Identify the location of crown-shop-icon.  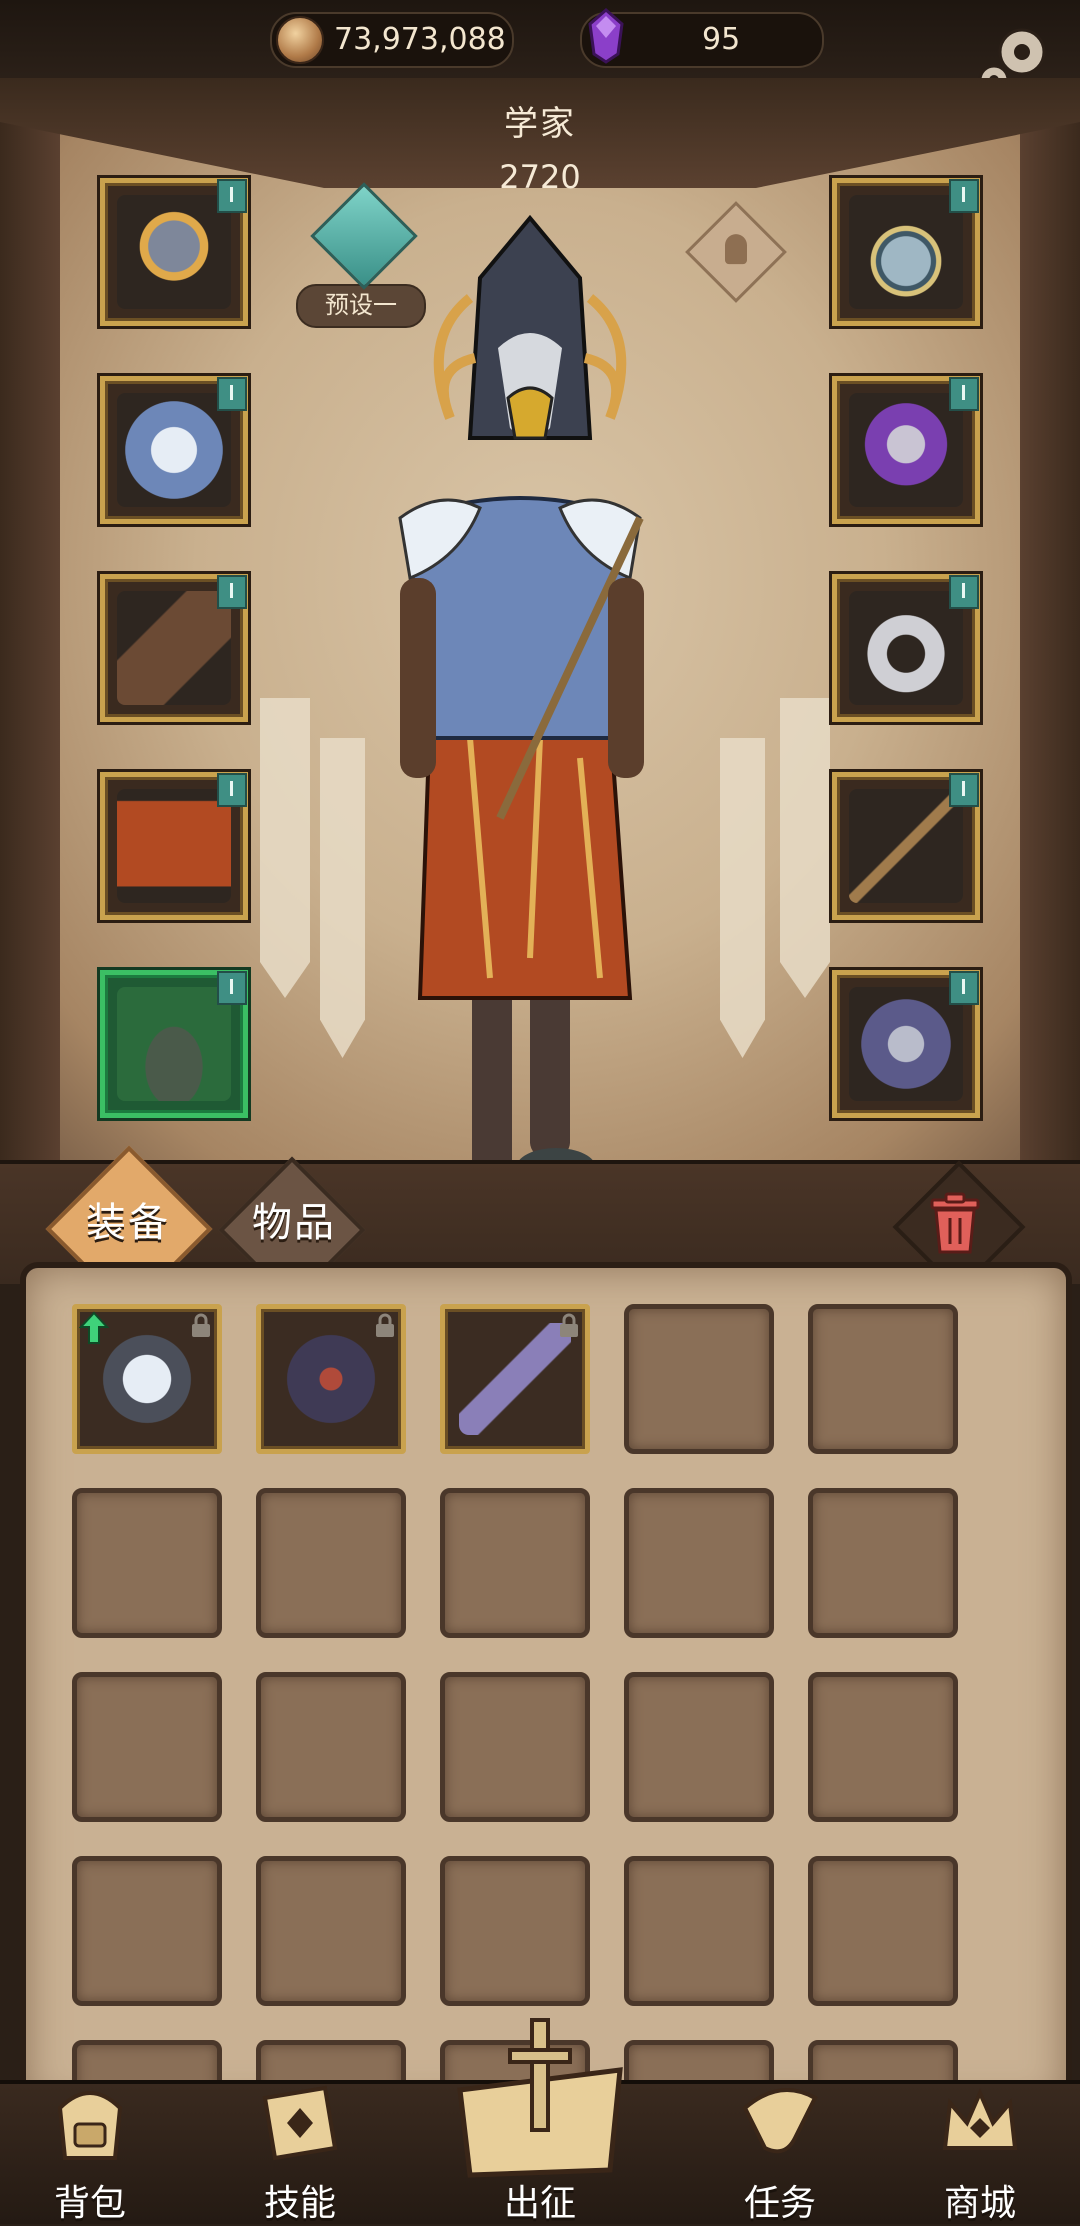
(980, 2118).